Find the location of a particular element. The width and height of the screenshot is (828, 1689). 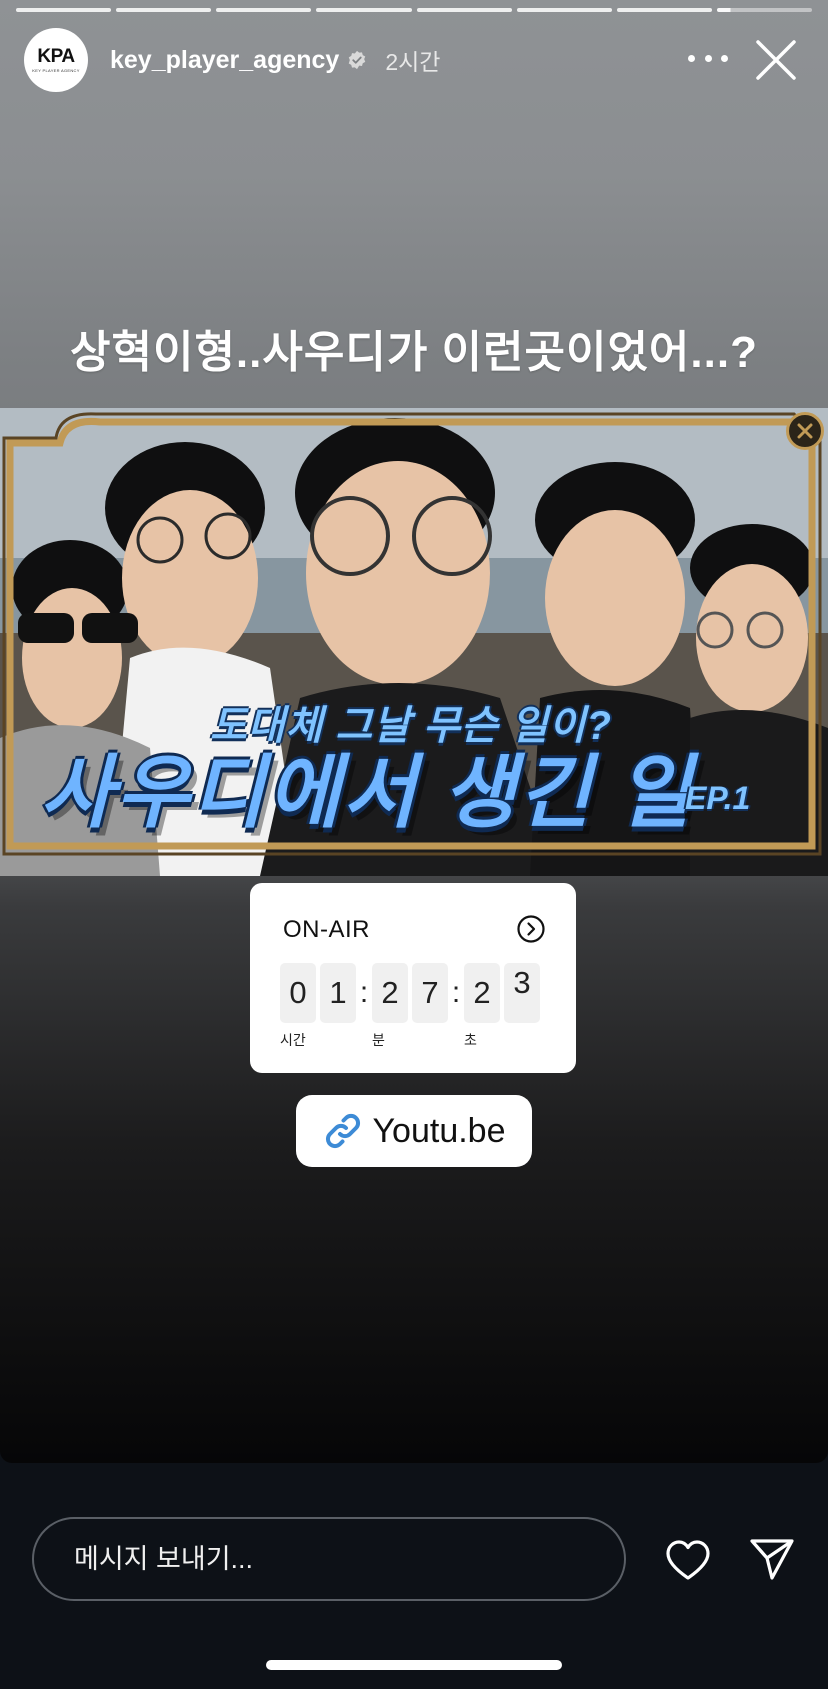

link-text: Youtu.be is located at coordinates (439, 1130).